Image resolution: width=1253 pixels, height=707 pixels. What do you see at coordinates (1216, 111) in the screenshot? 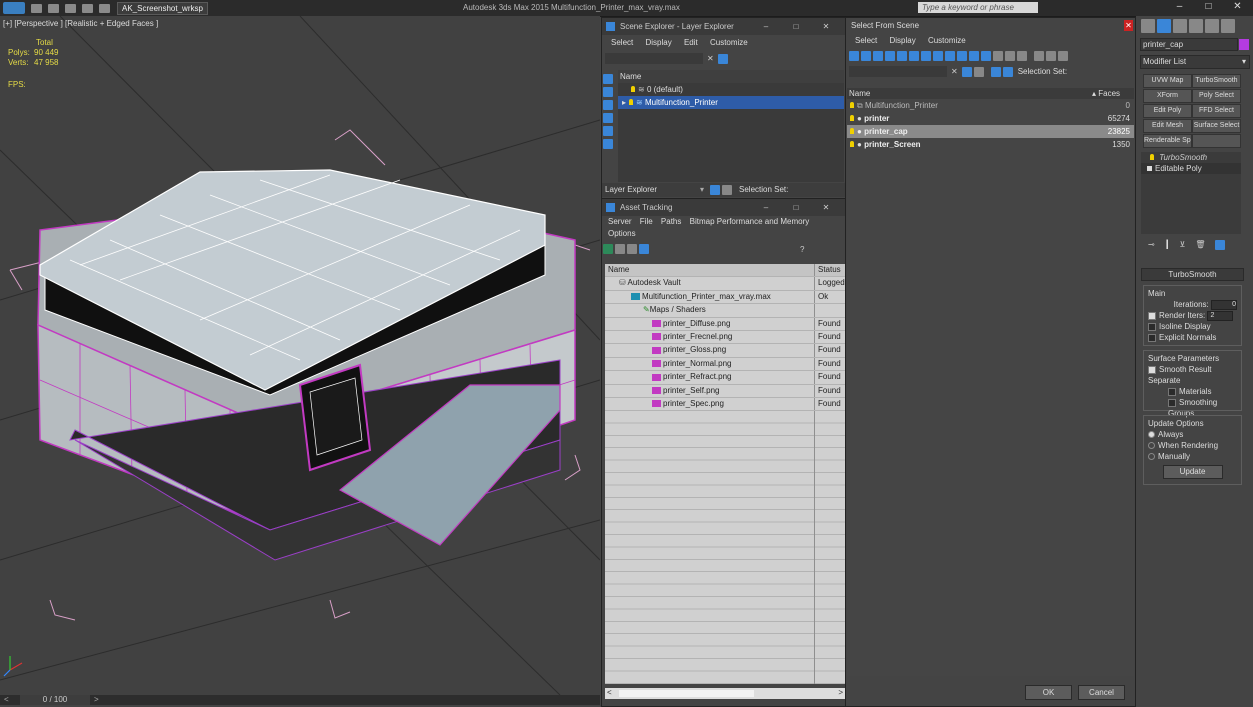
I see `ffd-select-button: FFD Select` at bounding box center [1216, 111].